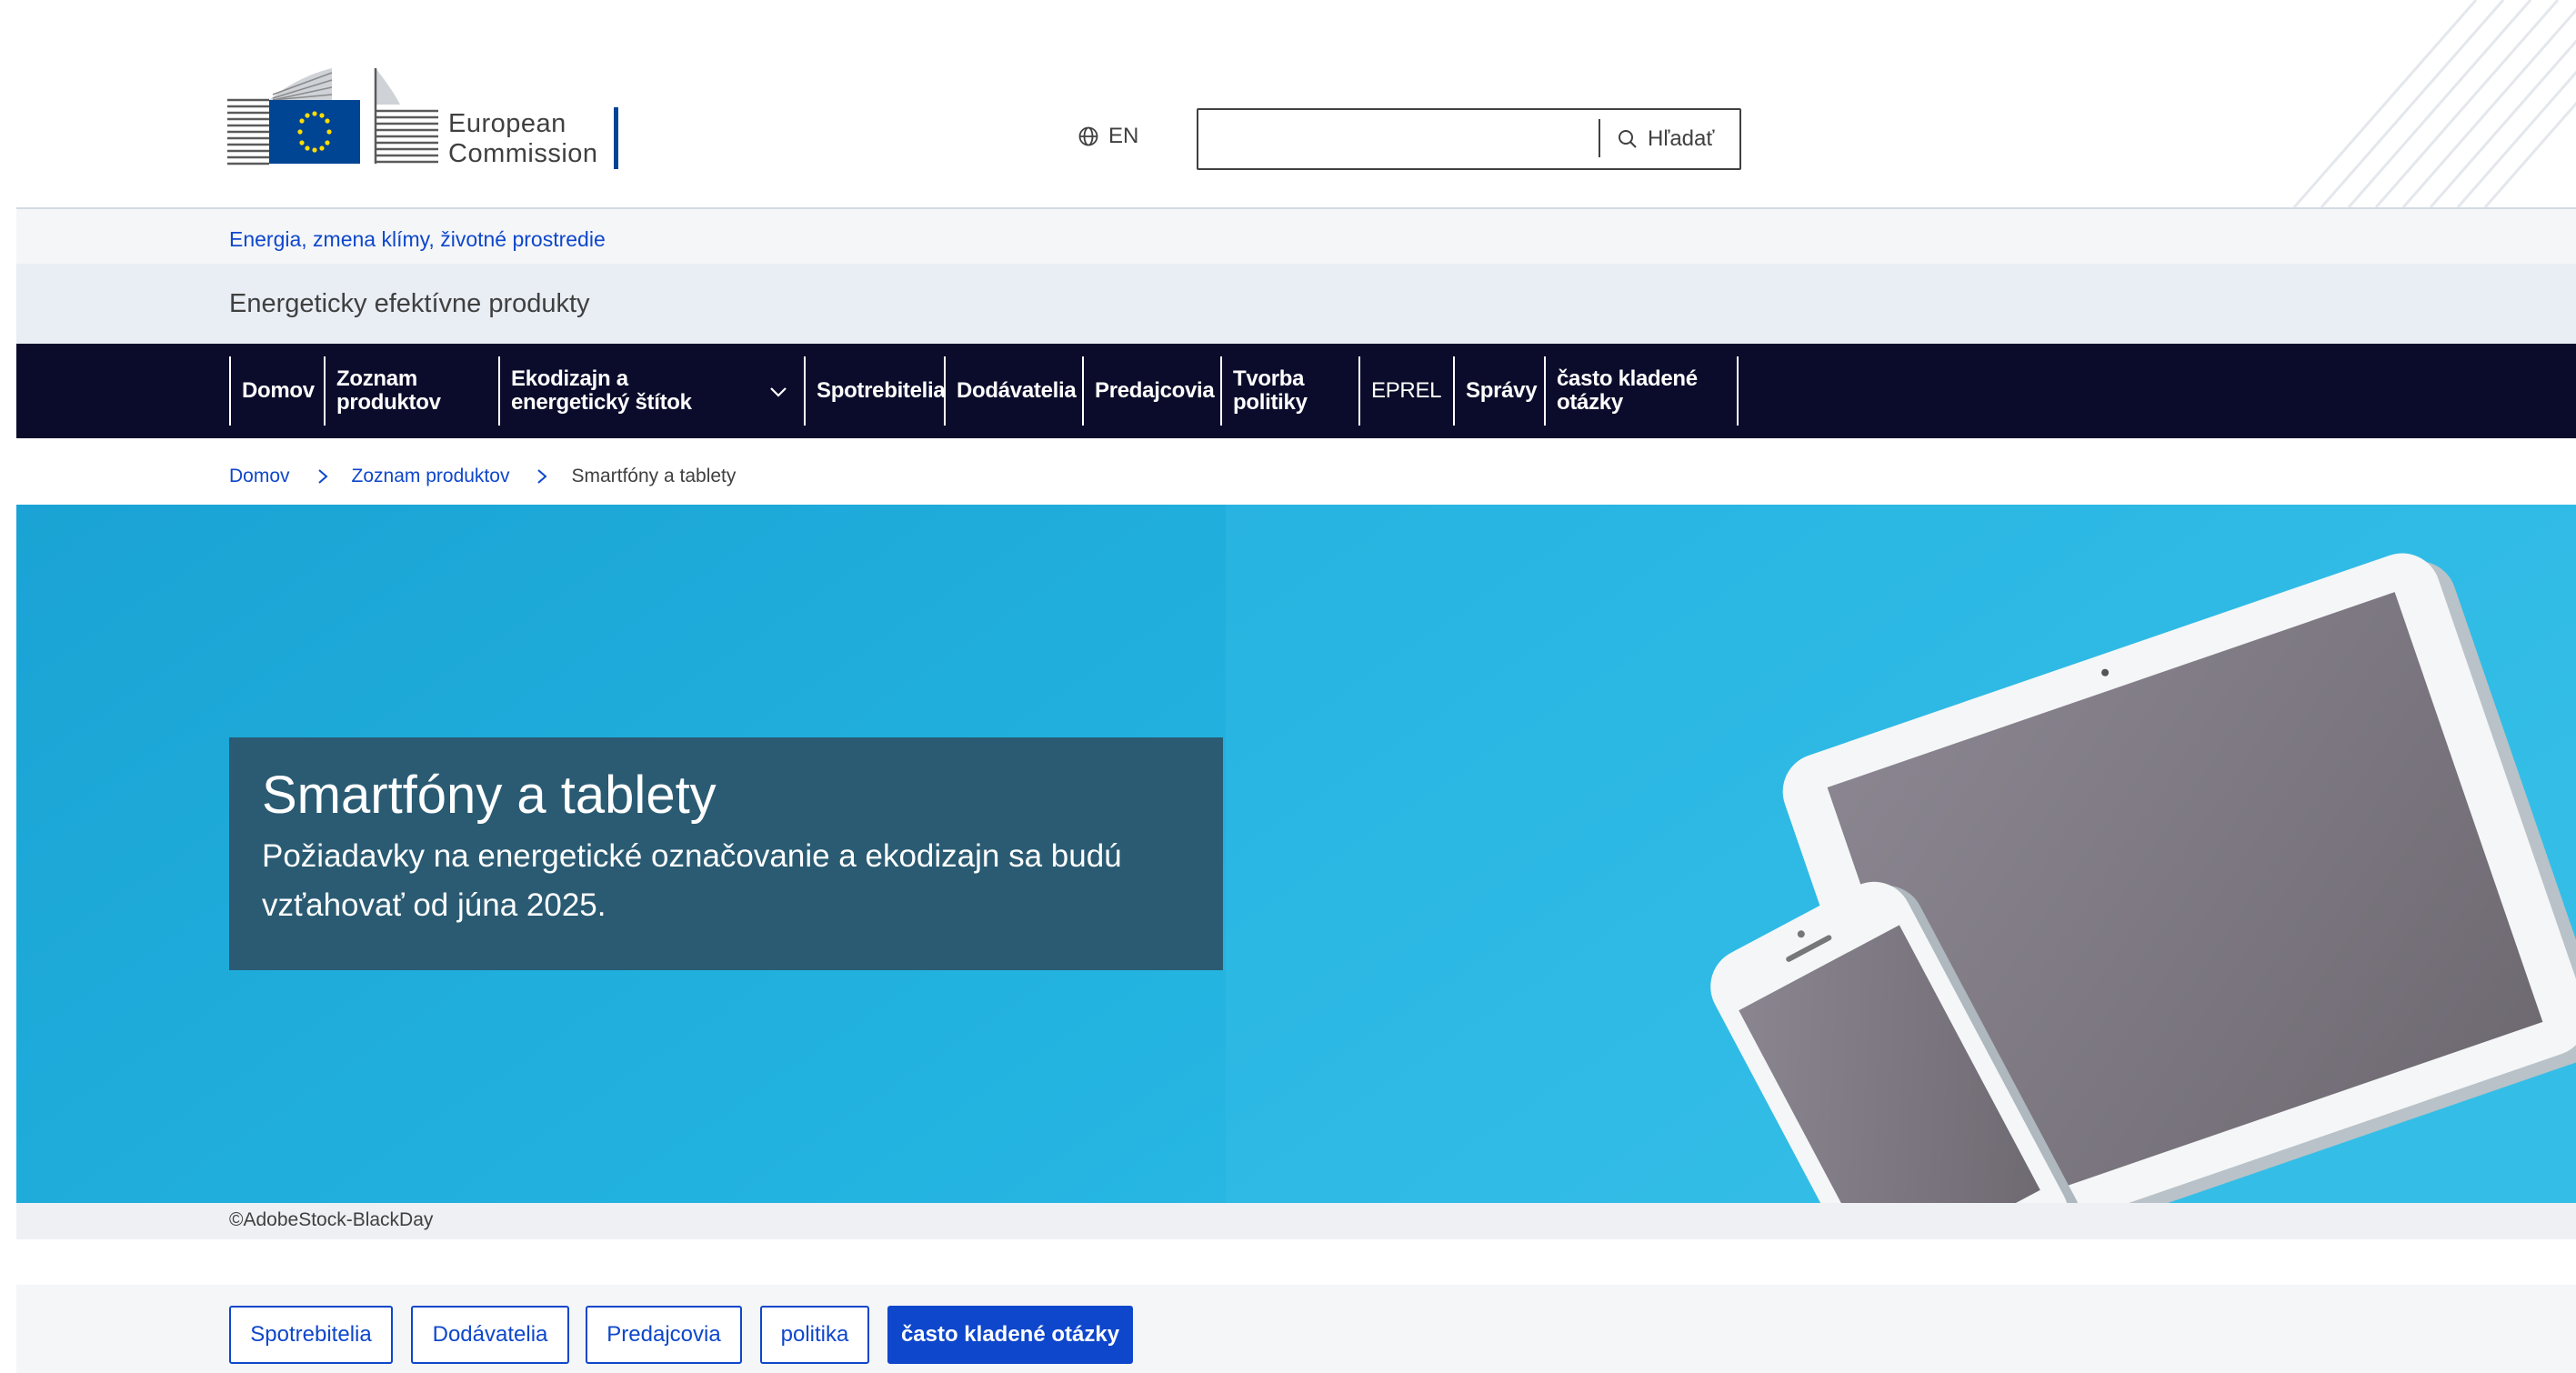 The height and width of the screenshot is (1373, 2576). What do you see at coordinates (417, 239) in the screenshot?
I see `dg-link: Energia, zmena klímy, životné prostredie` at bounding box center [417, 239].